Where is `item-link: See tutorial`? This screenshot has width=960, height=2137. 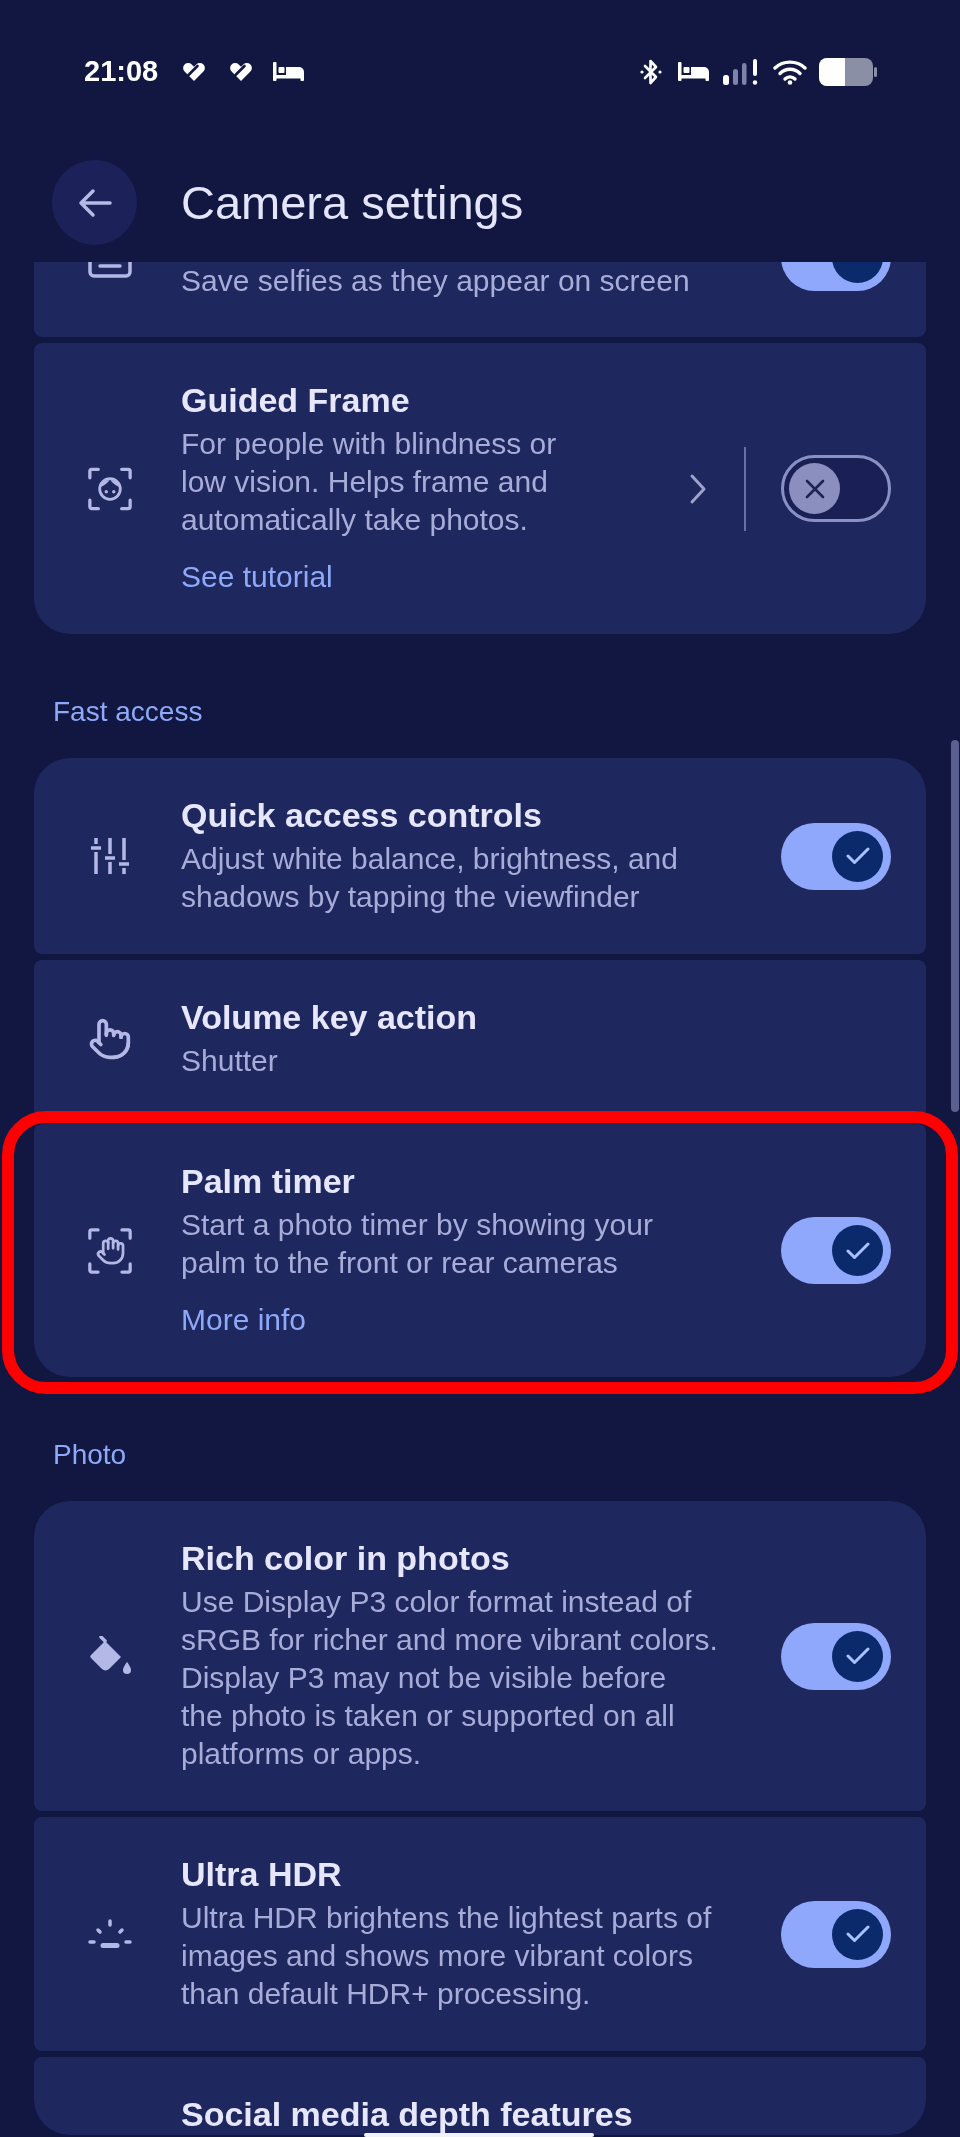 item-link: See tutorial is located at coordinates (257, 577).